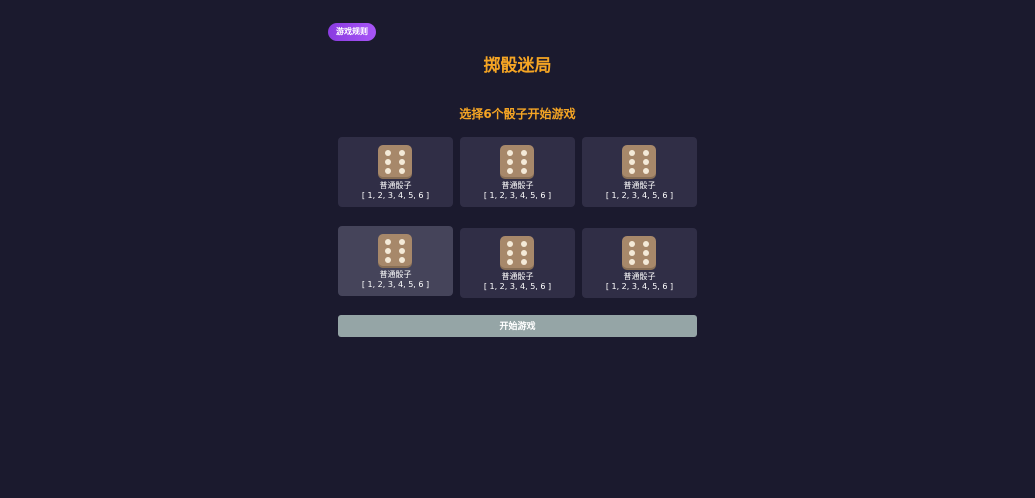  Describe the element at coordinates (517, 326) in the screenshot. I see `start-game-button: 开始游戏` at that location.